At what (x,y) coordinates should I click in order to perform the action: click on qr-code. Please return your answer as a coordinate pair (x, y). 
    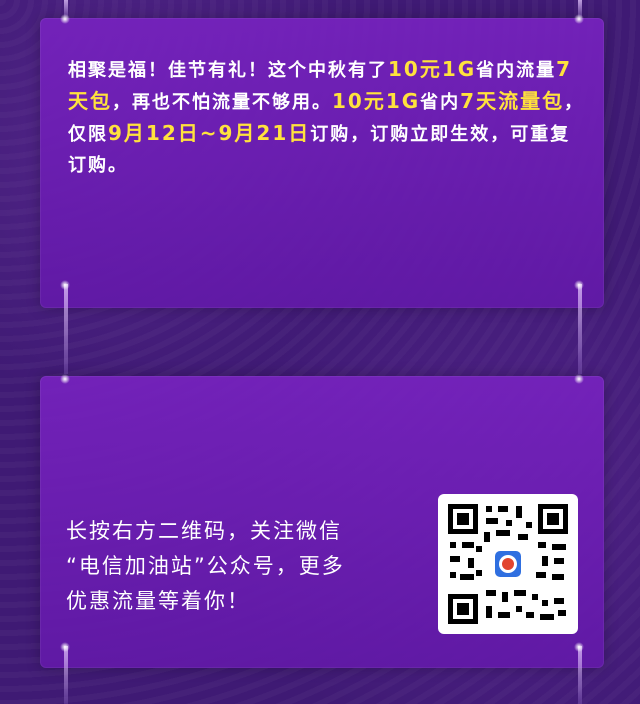
    Looking at the image, I should click on (508, 564).